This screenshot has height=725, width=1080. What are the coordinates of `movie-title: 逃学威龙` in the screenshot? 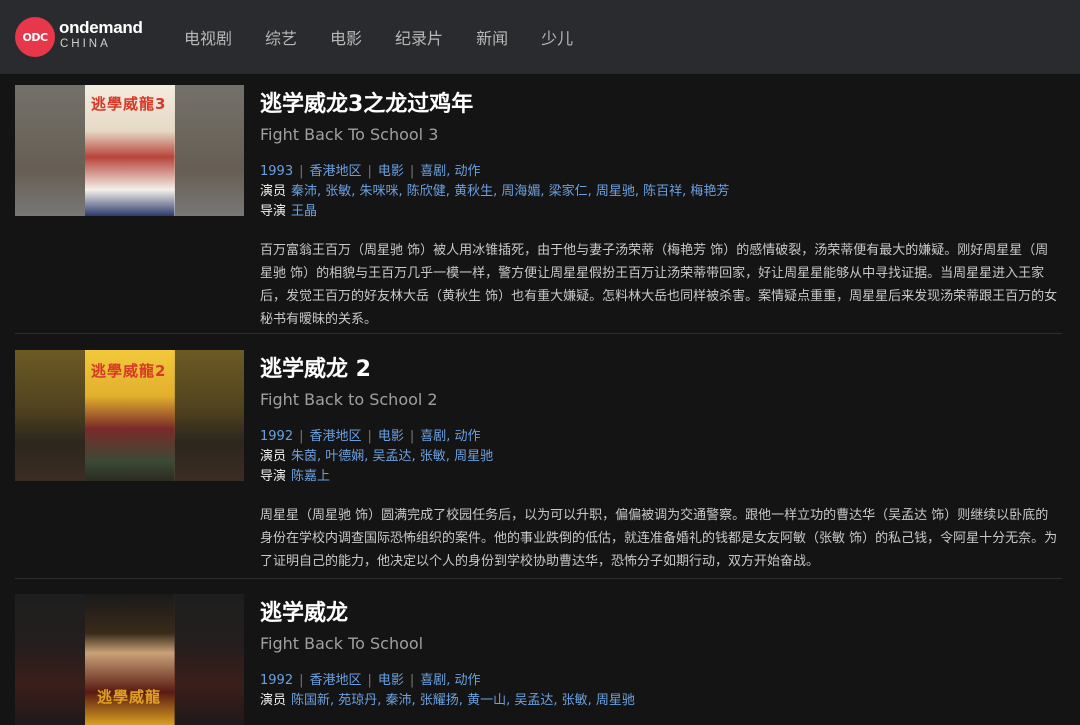 It's located at (447, 614).